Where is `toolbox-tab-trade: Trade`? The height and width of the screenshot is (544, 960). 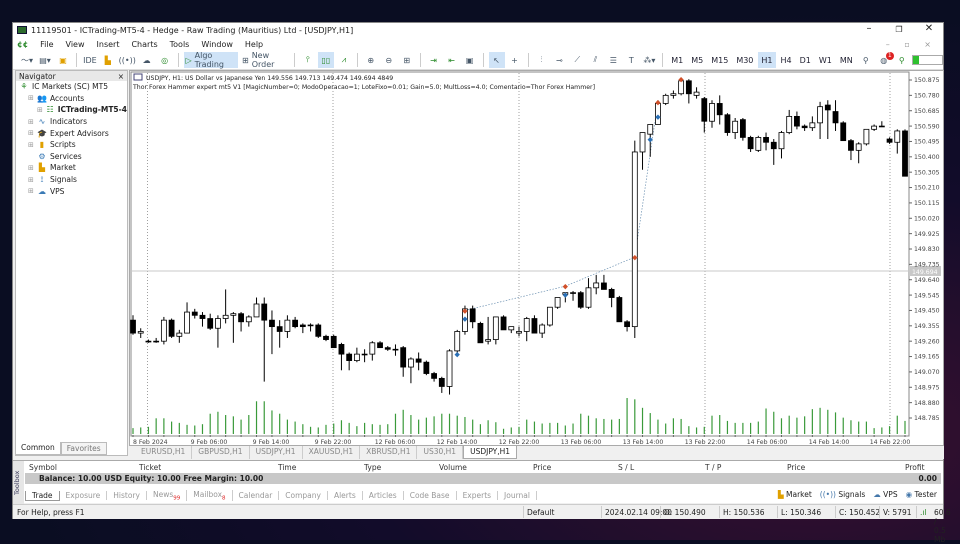
toolbox-tab-trade: Trade is located at coordinates (42, 495).